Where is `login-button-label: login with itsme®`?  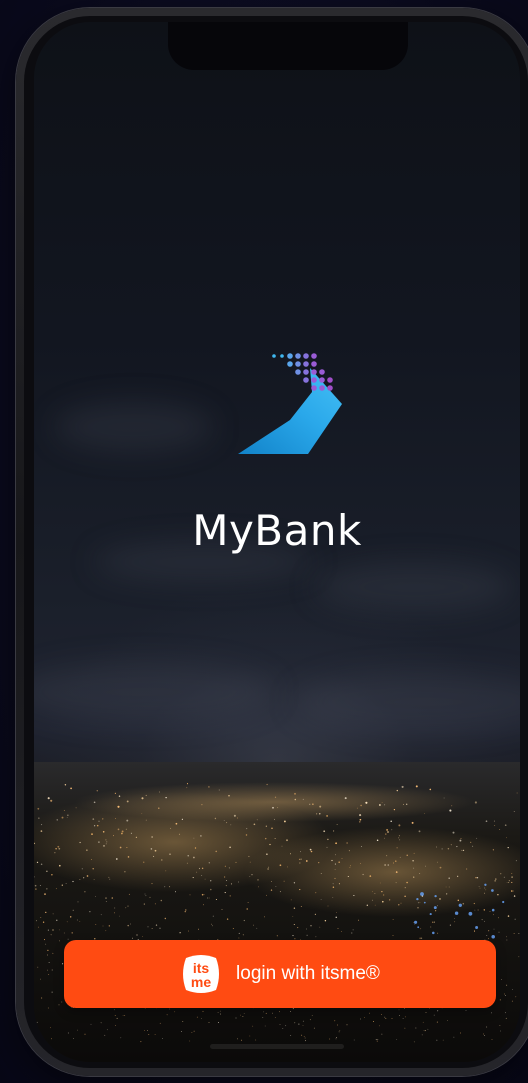 login-button-label: login with itsme® is located at coordinates (308, 973).